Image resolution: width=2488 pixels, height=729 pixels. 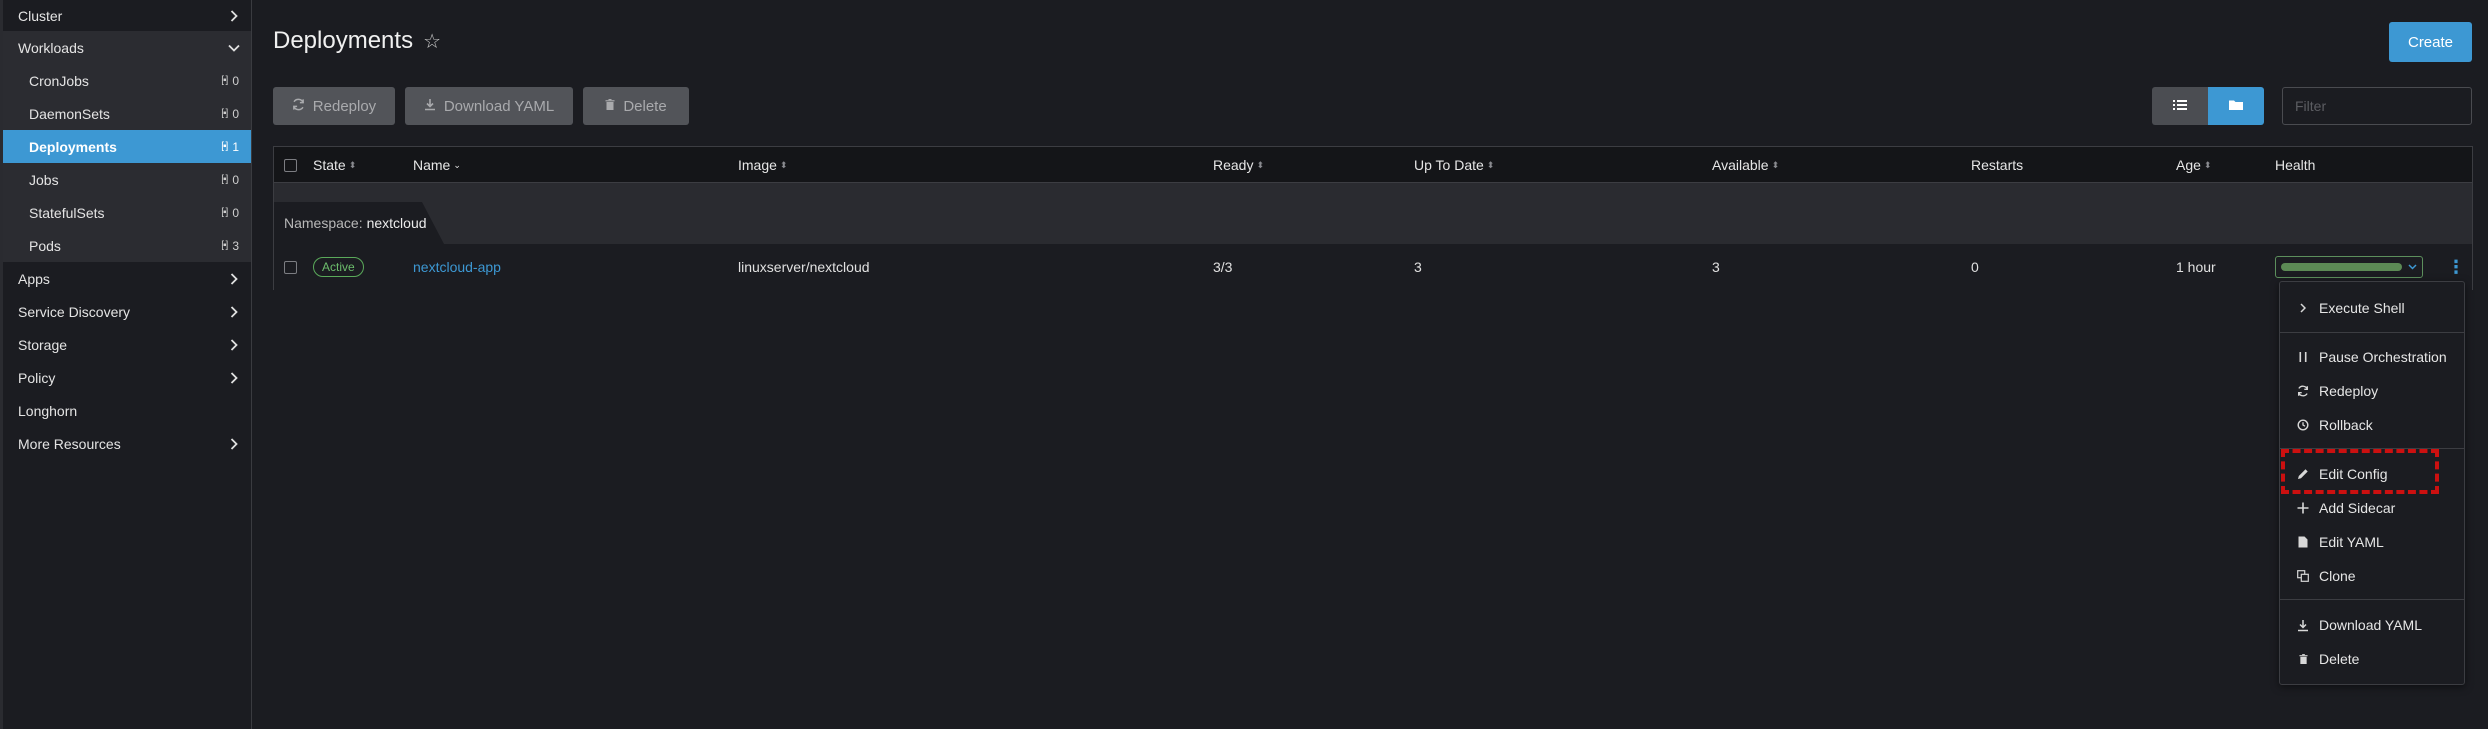 I want to click on menu-item-redeploy: Redeploy, so click(x=2372, y=391).